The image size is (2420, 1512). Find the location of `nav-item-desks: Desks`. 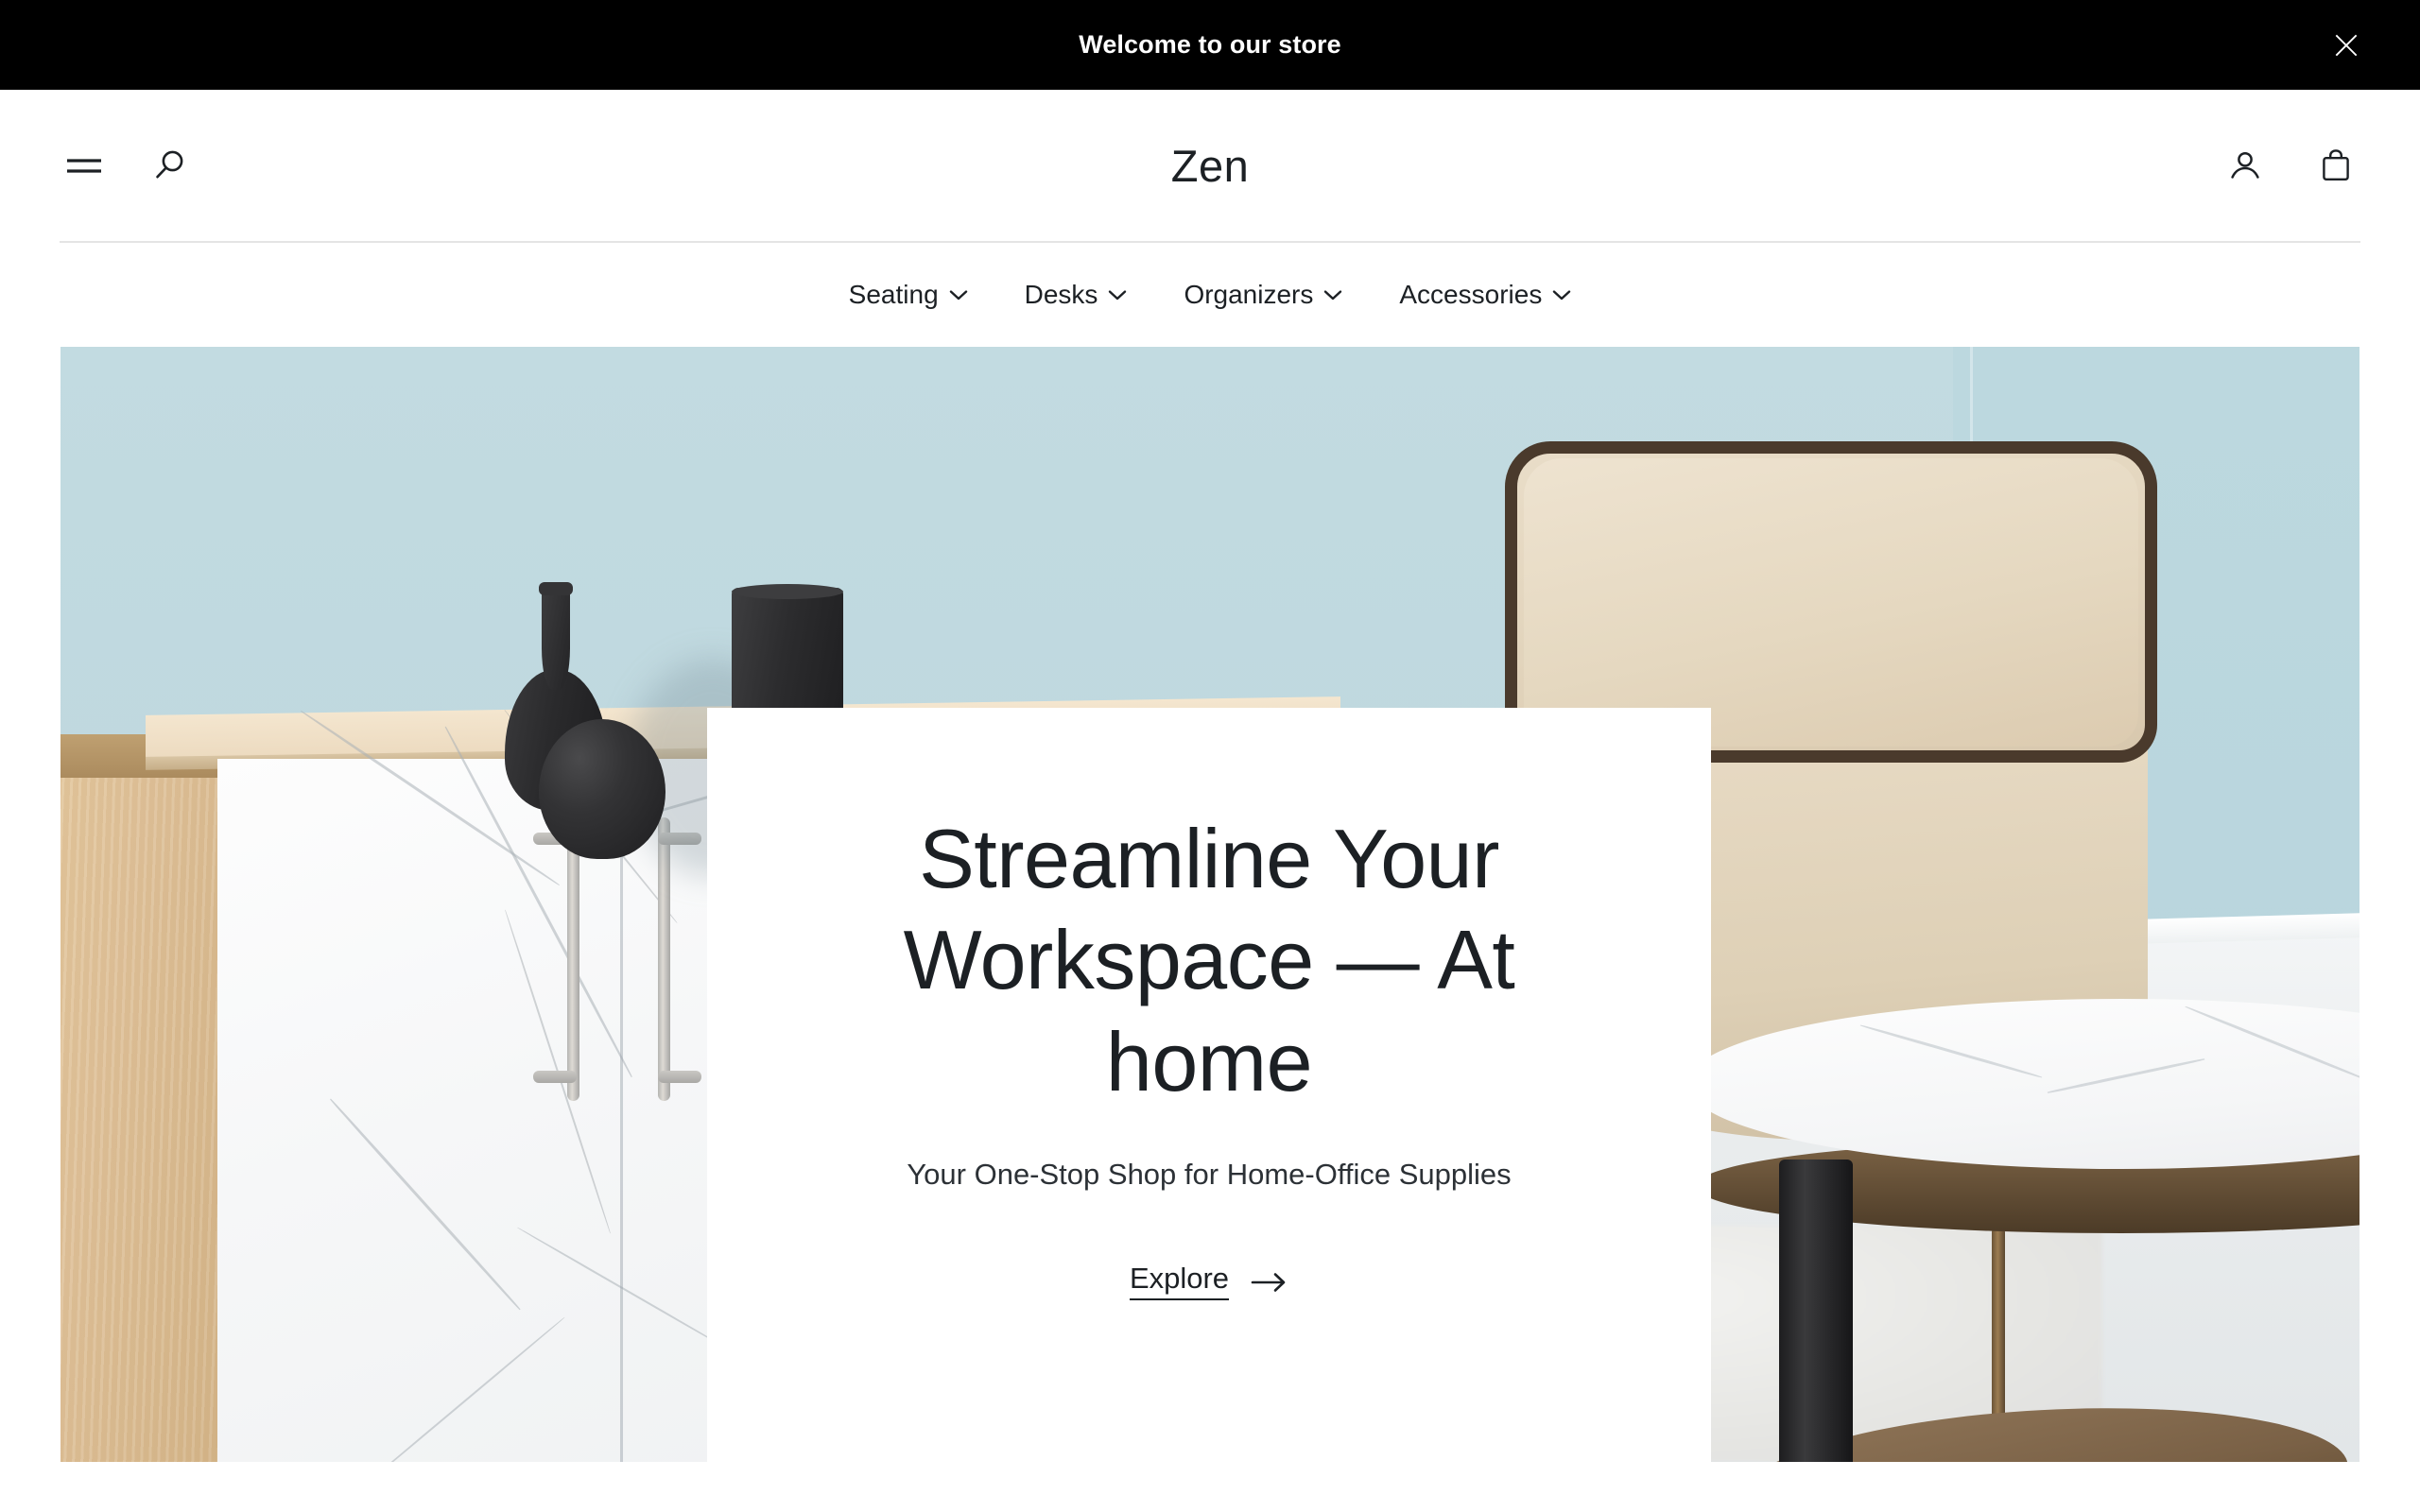

nav-item-desks: Desks is located at coordinates (1076, 295).